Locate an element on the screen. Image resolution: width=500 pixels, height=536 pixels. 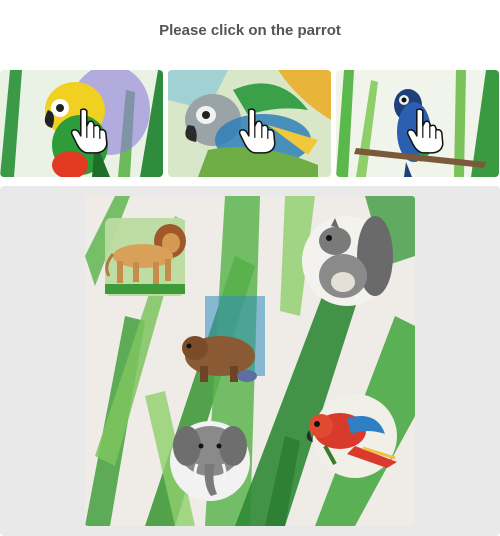
elephant-image is located at coordinates (210, 461).